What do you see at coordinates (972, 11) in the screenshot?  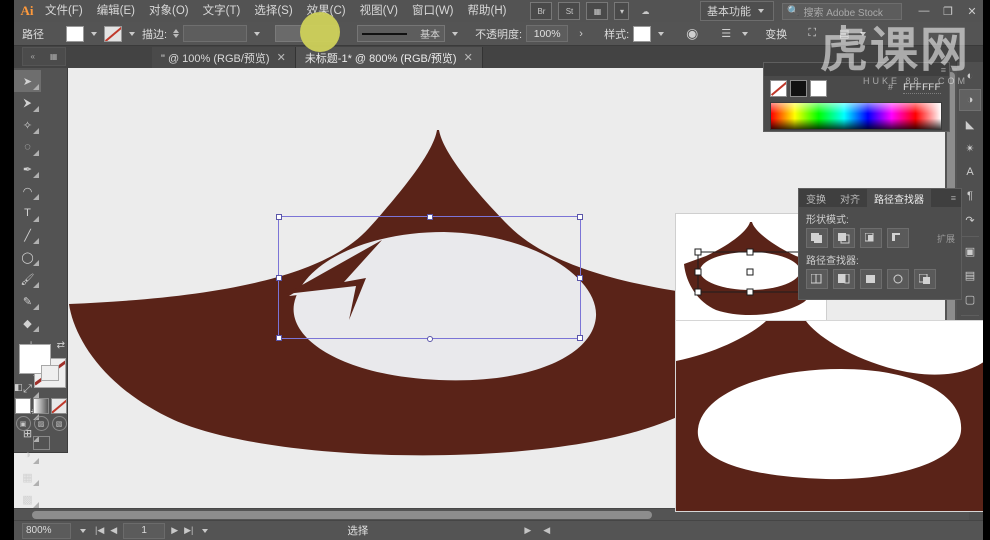 I see `window-close-button: ✕` at bounding box center [972, 11].